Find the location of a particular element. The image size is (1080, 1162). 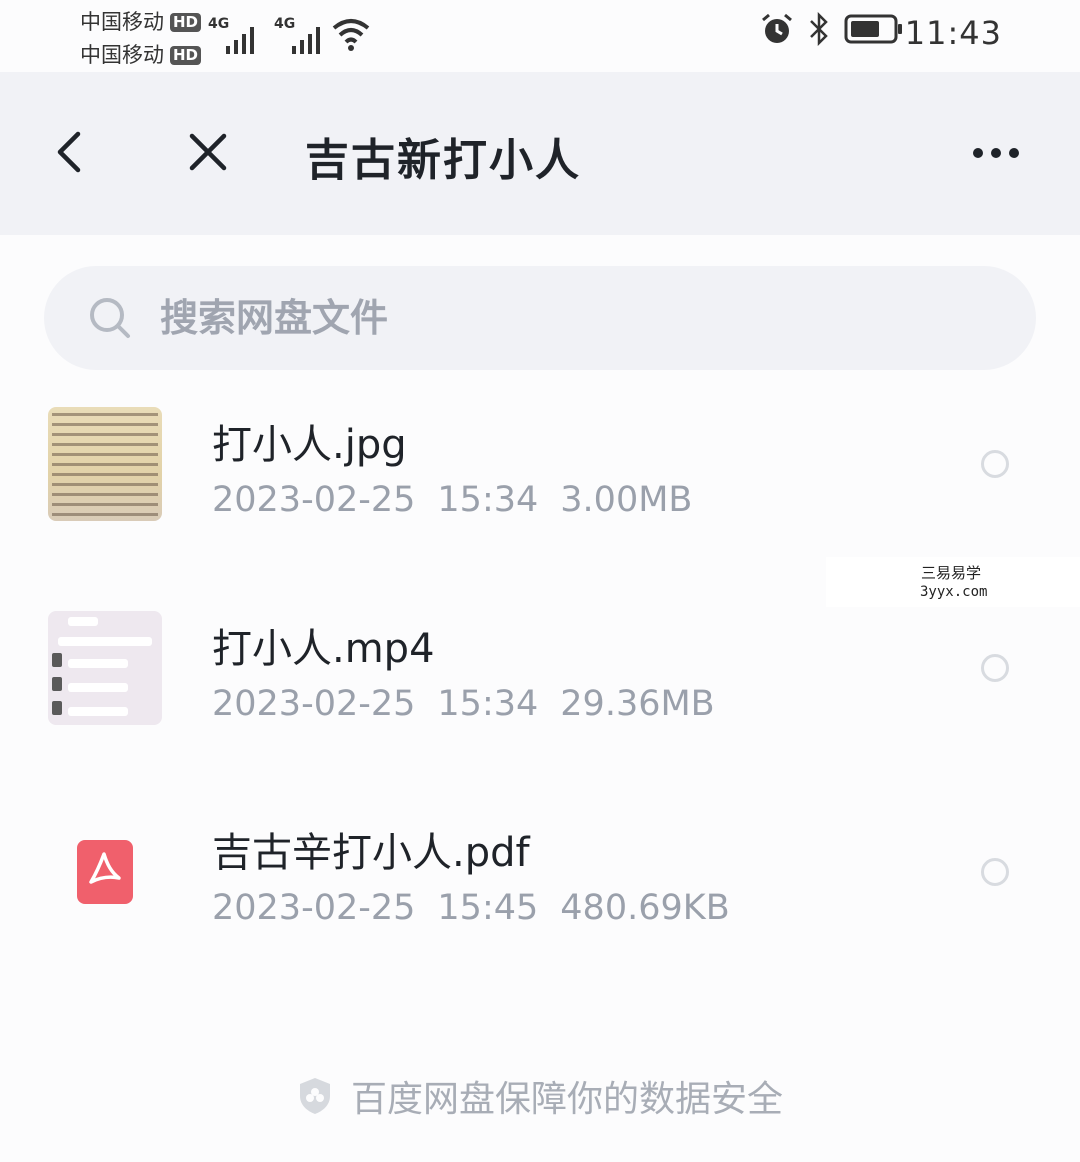

image-thumbnail is located at coordinates (105, 464).